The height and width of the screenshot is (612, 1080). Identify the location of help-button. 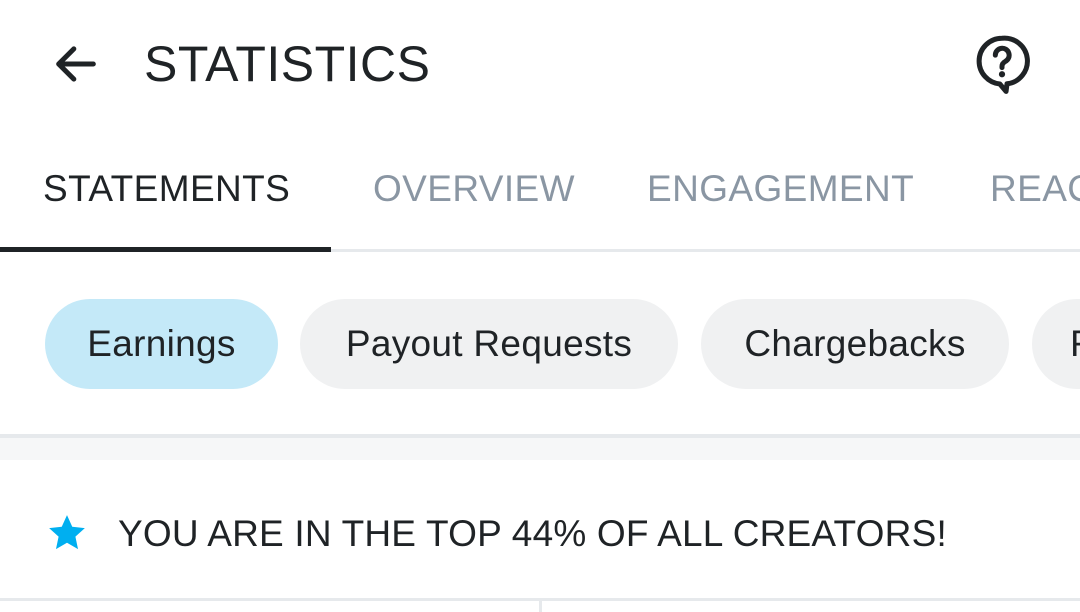
(1002, 64).